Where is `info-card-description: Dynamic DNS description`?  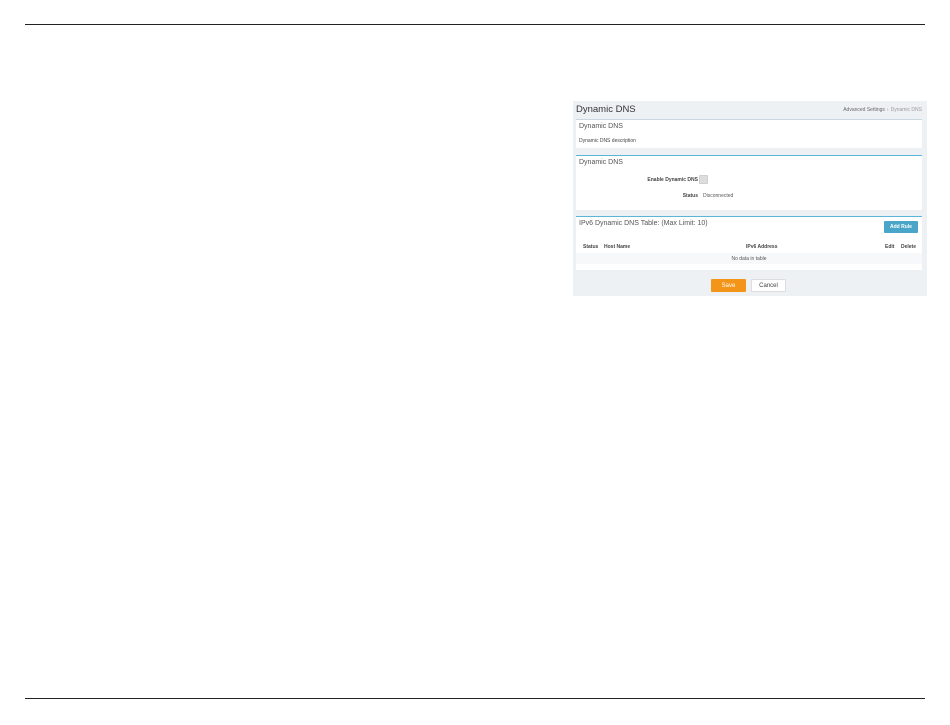
info-card-description: Dynamic DNS description is located at coordinates (607, 141).